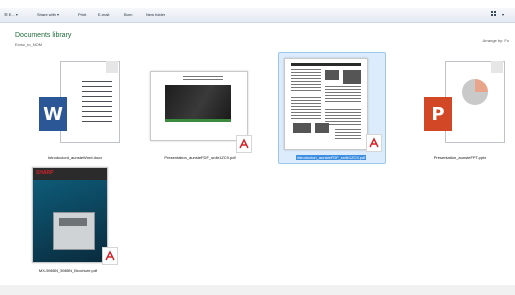  What do you see at coordinates (200, 157) in the screenshot?
I see `file-name: Presentation_aunsteFDF_srdtr1ZC9.pdf` at bounding box center [200, 157].